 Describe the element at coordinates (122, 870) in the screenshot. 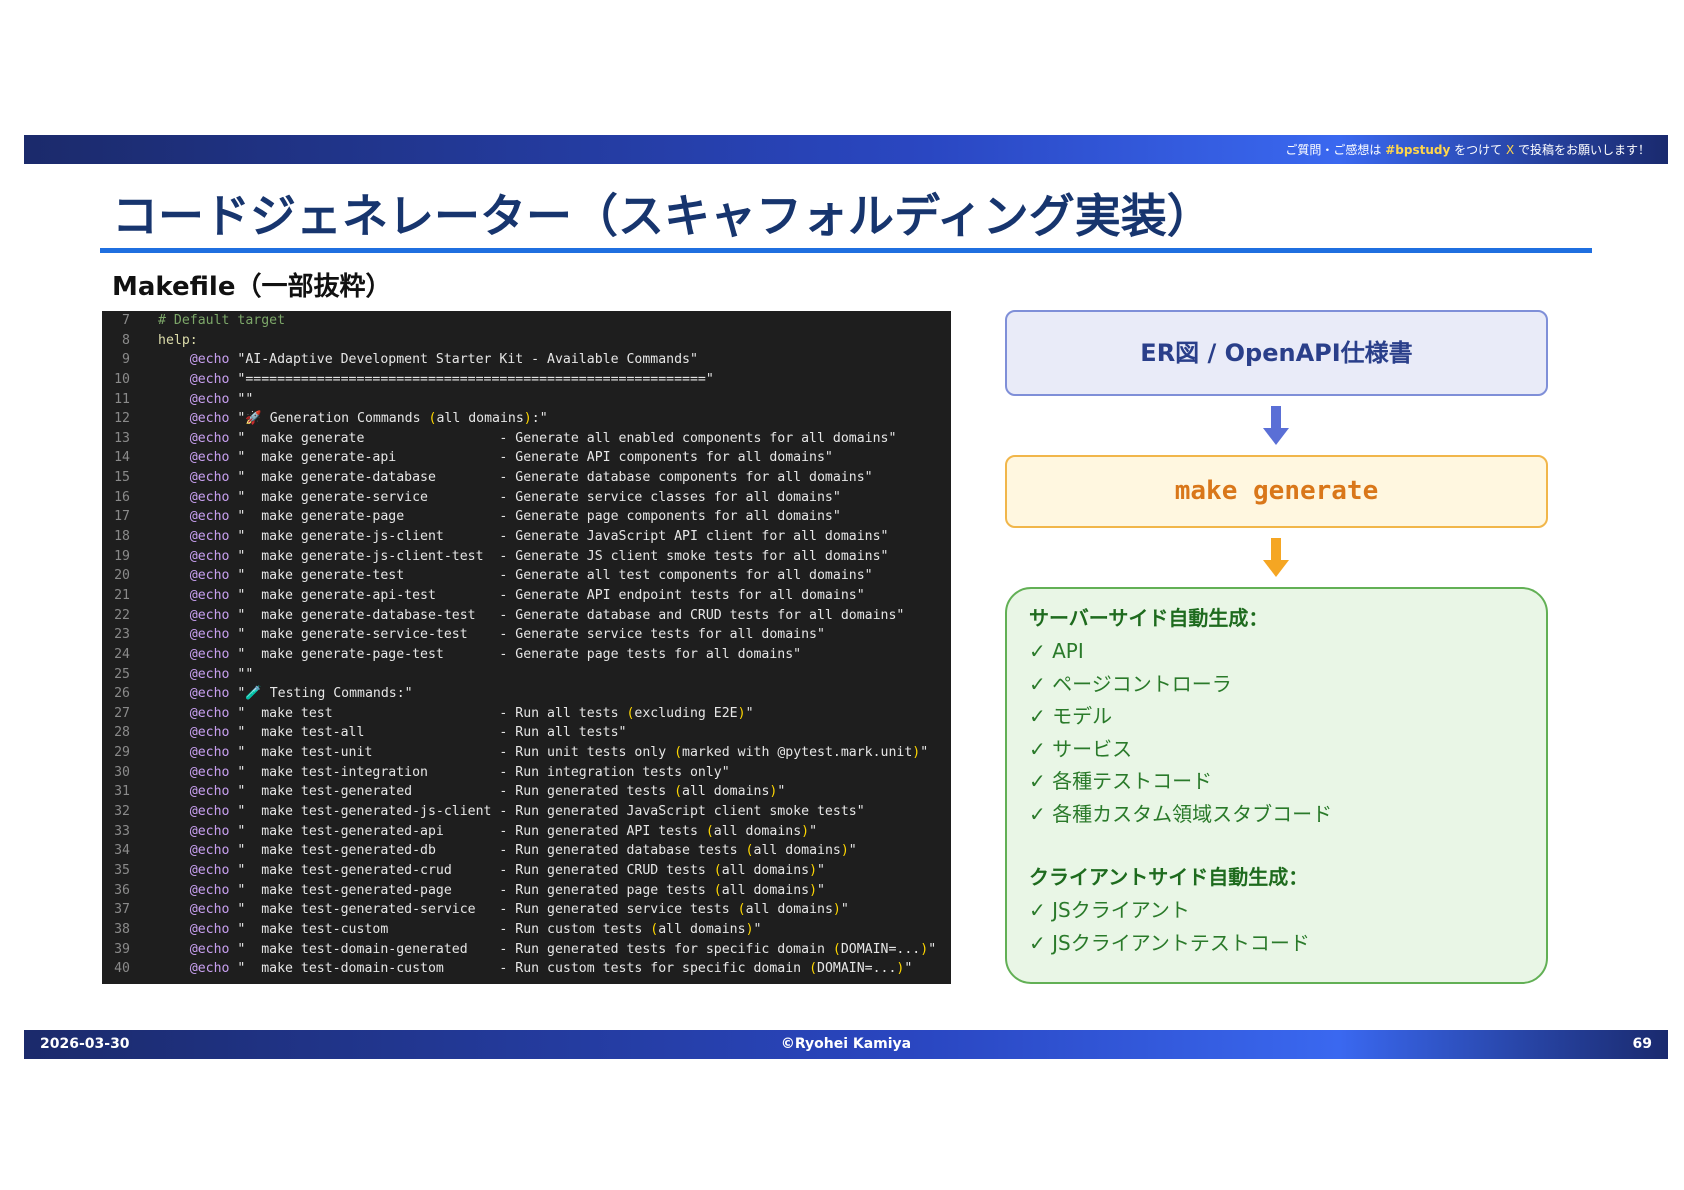

I see `line-number: 35` at that location.